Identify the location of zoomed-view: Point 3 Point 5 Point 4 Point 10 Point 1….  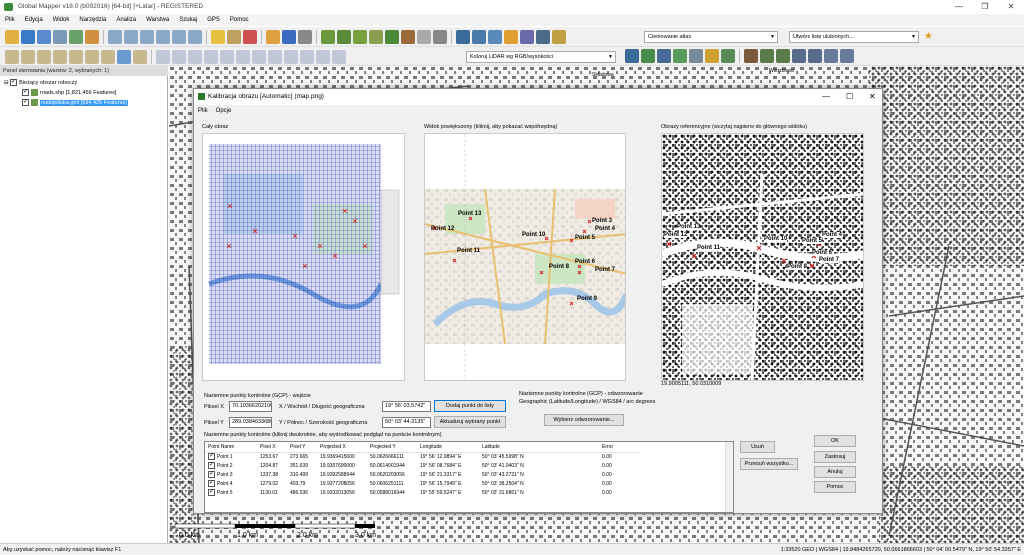
(525, 257).